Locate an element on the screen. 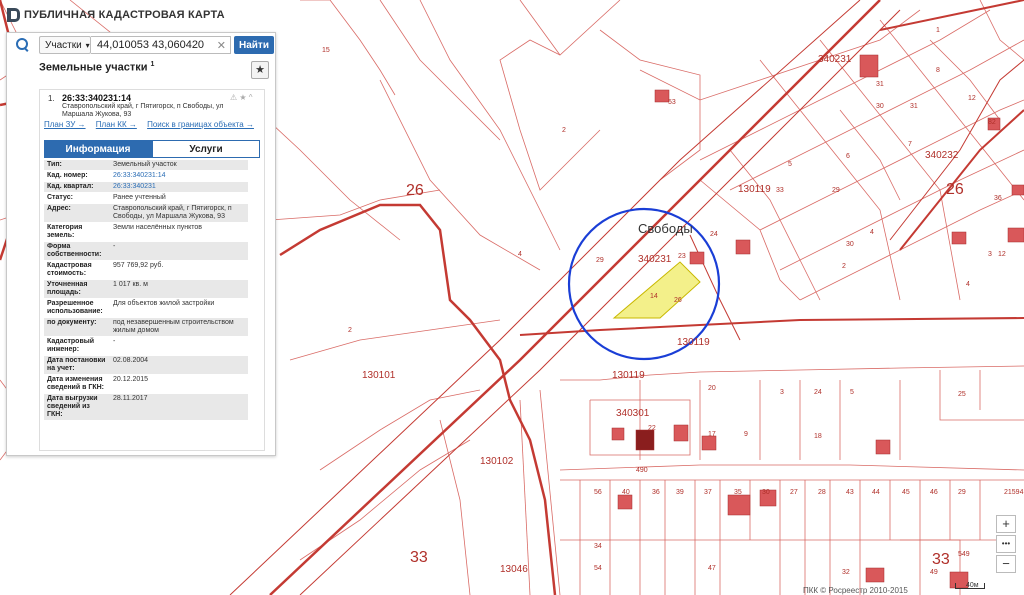 The height and width of the screenshot is (595, 1024). attribute-key: Категория земель: is located at coordinates (65, 231).